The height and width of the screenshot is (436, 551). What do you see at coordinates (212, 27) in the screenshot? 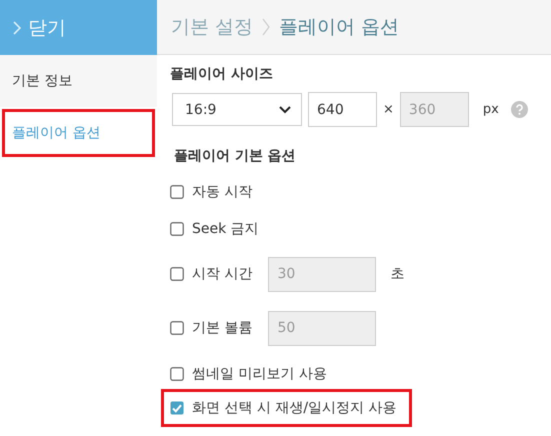
I see `breadcrumb-item: 기본 설정` at bounding box center [212, 27].